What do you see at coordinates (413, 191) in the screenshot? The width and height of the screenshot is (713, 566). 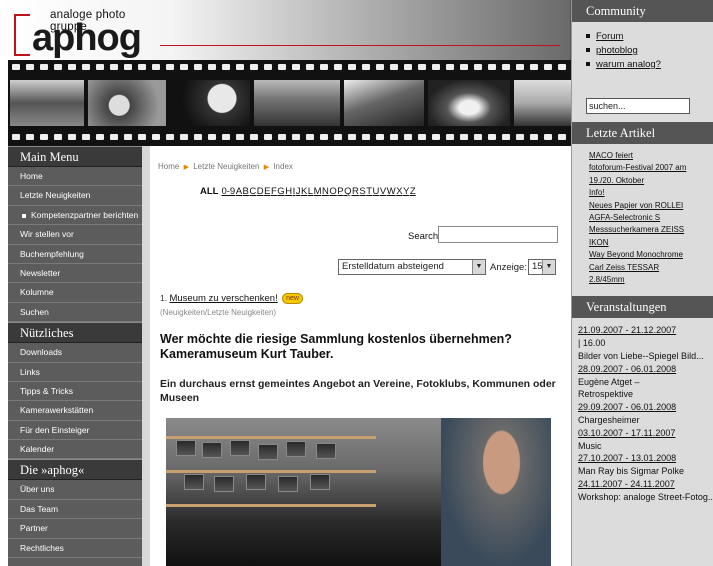 I see `alphabet-letter-z: Z` at bounding box center [413, 191].